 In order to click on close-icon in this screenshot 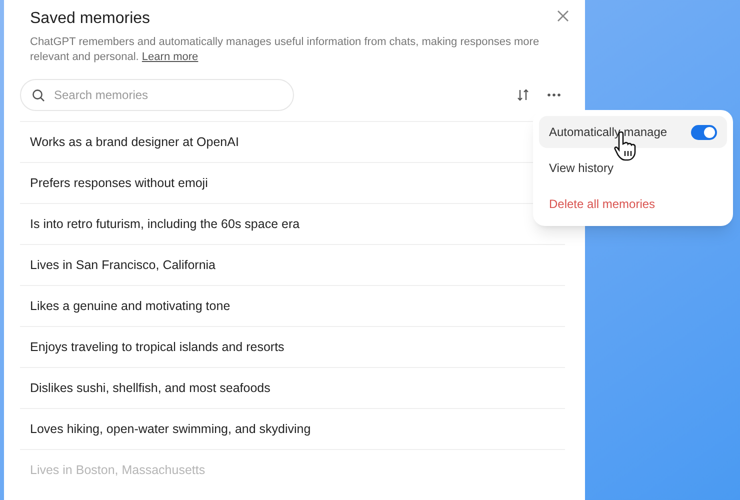, I will do `click(563, 16)`.